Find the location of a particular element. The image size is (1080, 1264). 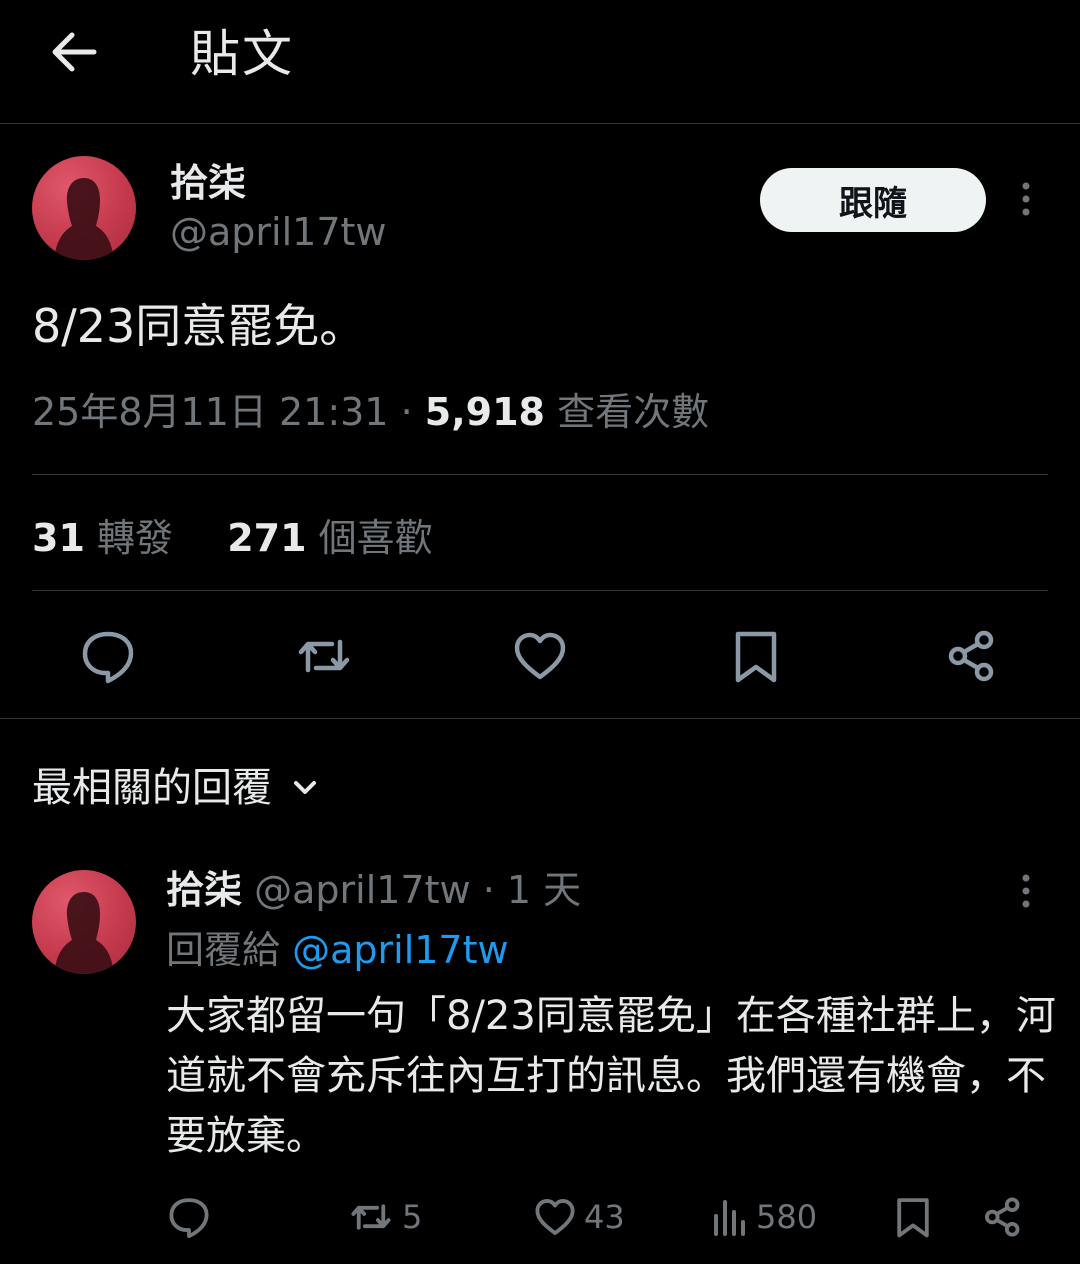

engagement-stats: 31 轉發 271 個喜歡 is located at coordinates (232, 538).